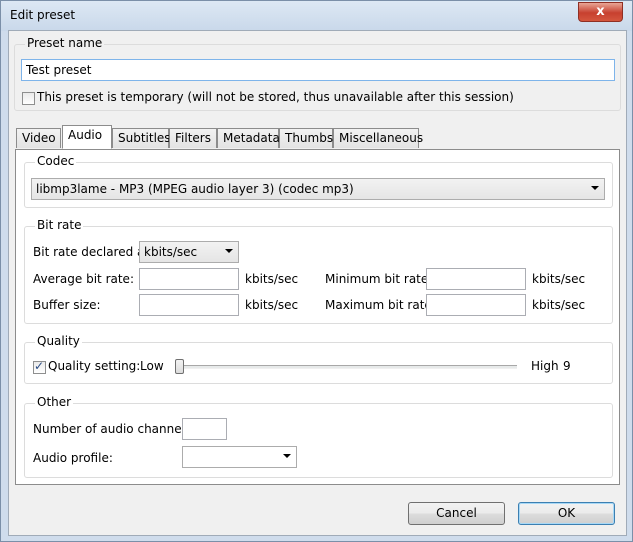 Image resolution: width=633 pixels, height=542 pixels. Describe the element at coordinates (171, 252) in the screenshot. I see `bitrate-declared-value: kbits/sec` at that location.